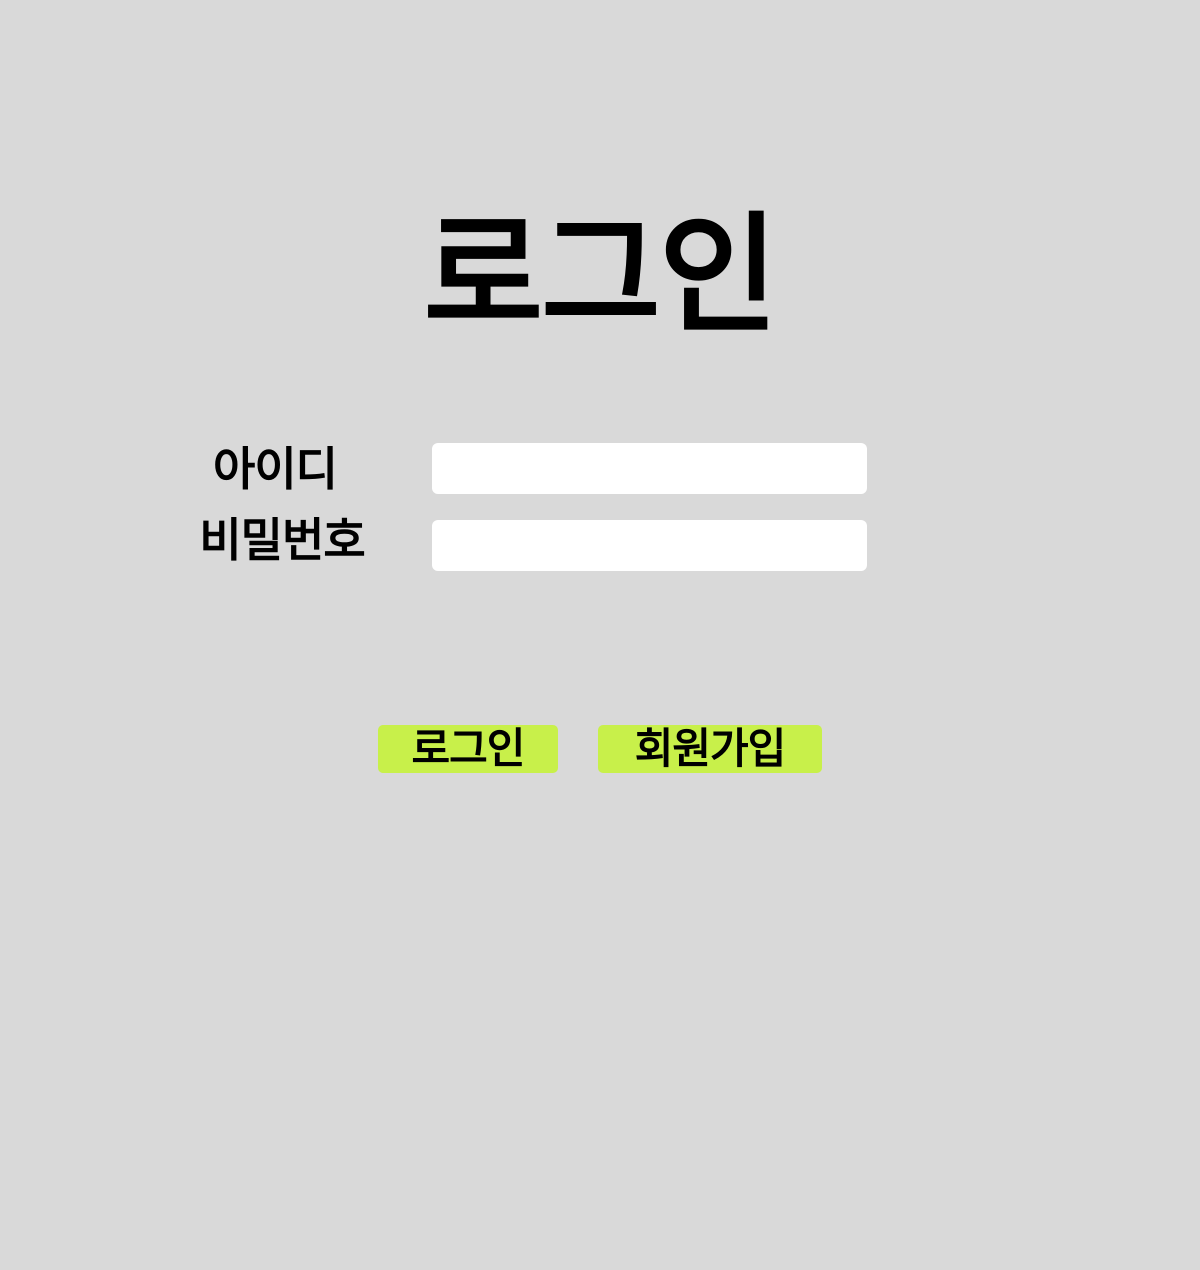 This screenshot has height=1270, width=1200. Describe the element at coordinates (649, 468) in the screenshot. I see `id-input` at that location.